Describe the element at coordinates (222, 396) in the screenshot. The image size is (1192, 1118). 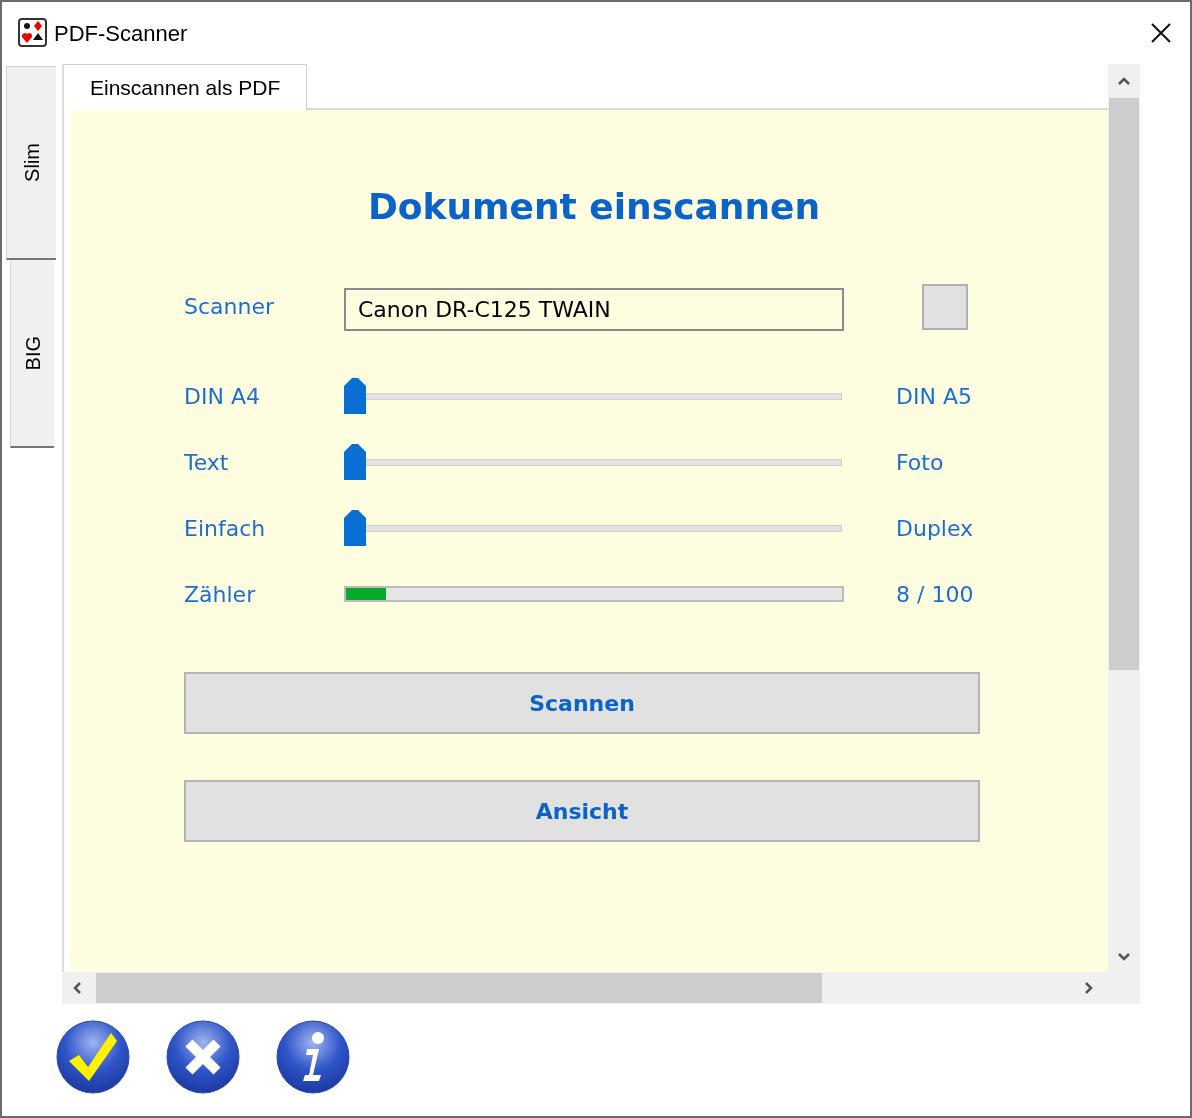
I see `setting-label: DIN A4` at that location.